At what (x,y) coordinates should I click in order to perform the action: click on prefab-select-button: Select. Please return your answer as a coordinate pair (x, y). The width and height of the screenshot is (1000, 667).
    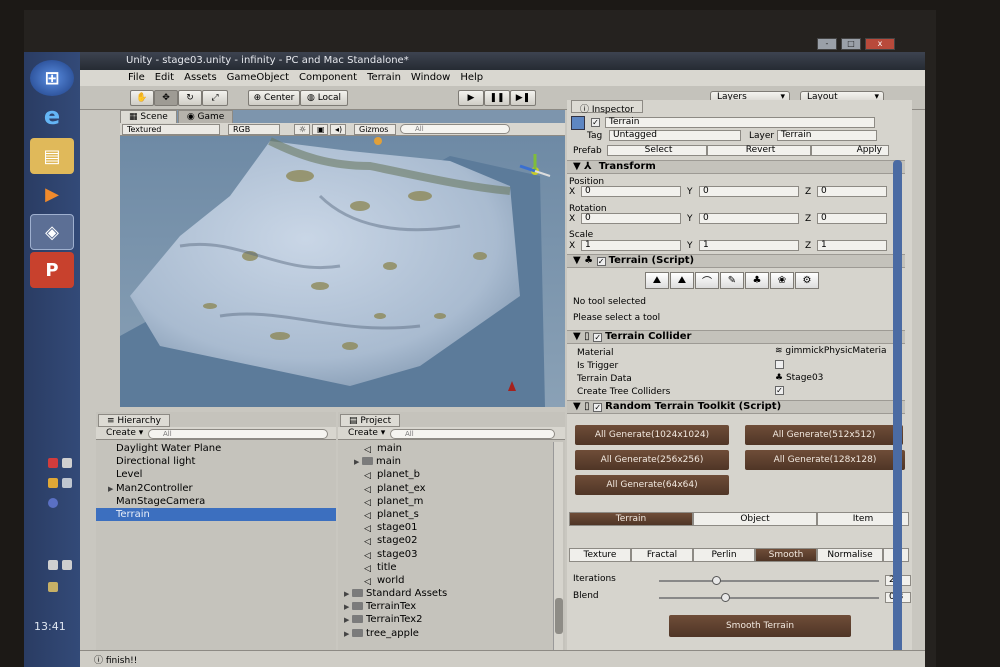
    Looking at the image, I should click on (657, 150).